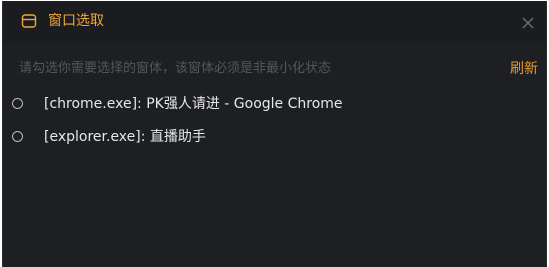 The width and height of the screenshot is (549, 267). I want to click on close-icon, so click(528, 23).